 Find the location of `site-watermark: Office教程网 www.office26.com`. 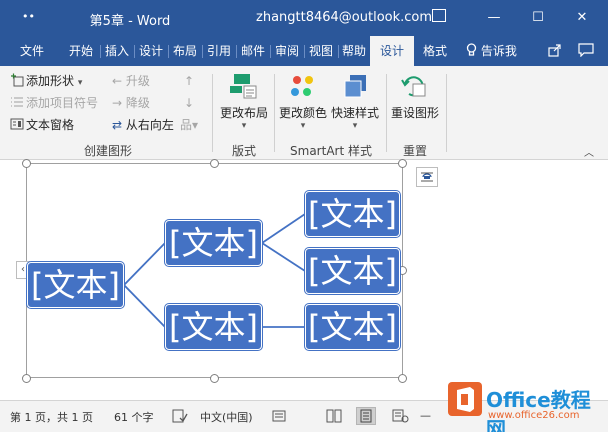

site-watermark: Office教程网 www.office26.com is located at coordinates (528, 406).